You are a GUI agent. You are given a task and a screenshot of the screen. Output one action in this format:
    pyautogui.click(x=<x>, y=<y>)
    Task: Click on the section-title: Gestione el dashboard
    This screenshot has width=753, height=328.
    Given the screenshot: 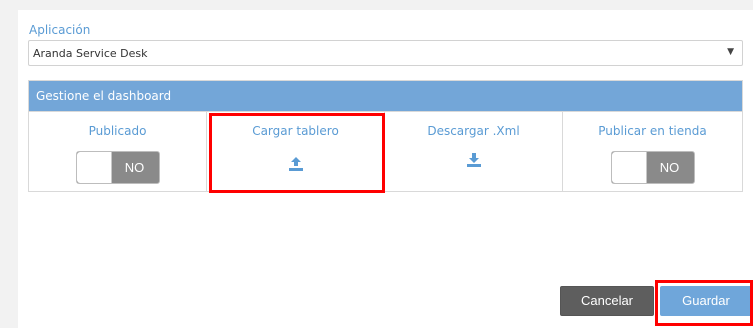 What is the action you would take?
    pyautogui.click(x=104, y=96)
    